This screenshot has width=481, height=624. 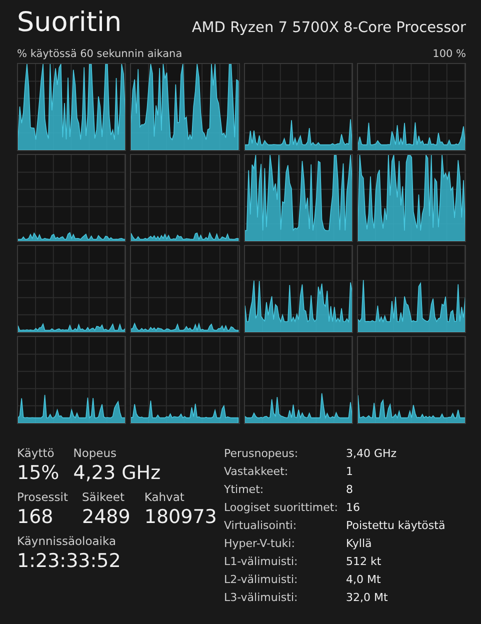 I want to click on stat-label: Säikeet, so click(x=104, y=497).